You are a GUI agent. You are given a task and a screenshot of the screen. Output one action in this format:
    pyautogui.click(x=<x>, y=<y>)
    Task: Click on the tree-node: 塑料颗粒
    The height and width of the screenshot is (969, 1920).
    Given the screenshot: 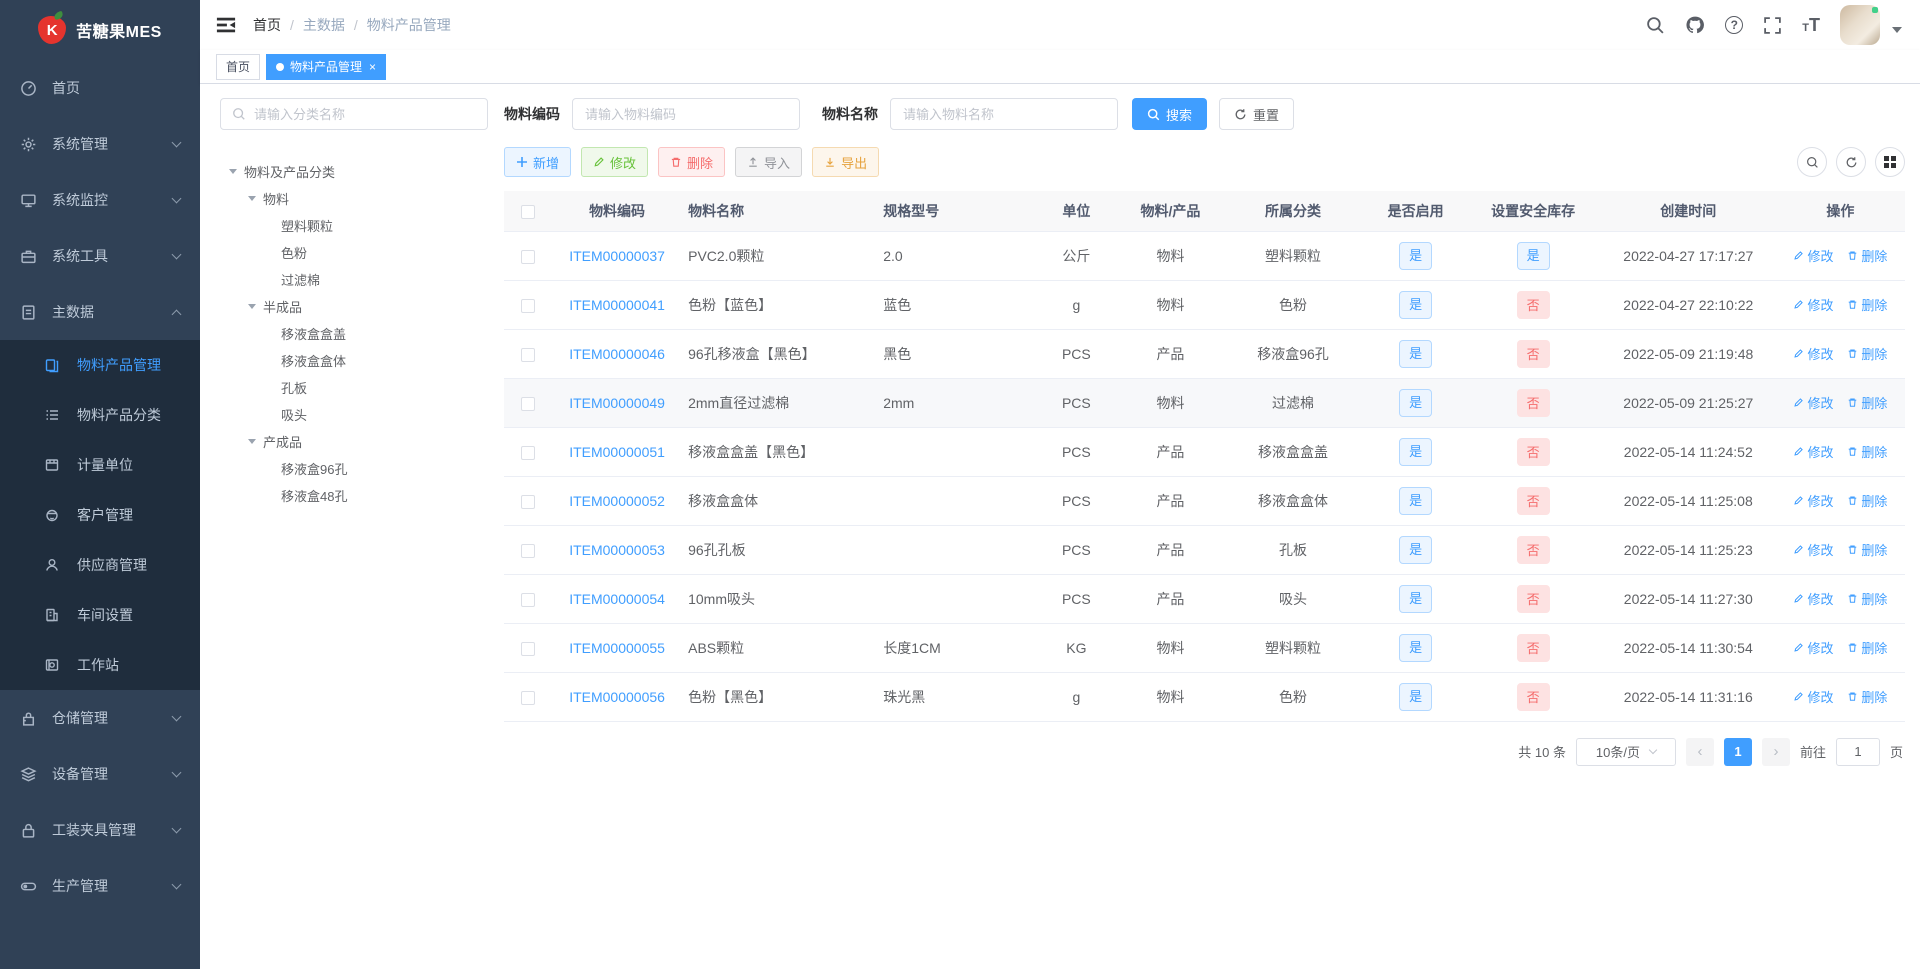 What is the action you would take?
    pyautogui.click(x=354, y=225)
    